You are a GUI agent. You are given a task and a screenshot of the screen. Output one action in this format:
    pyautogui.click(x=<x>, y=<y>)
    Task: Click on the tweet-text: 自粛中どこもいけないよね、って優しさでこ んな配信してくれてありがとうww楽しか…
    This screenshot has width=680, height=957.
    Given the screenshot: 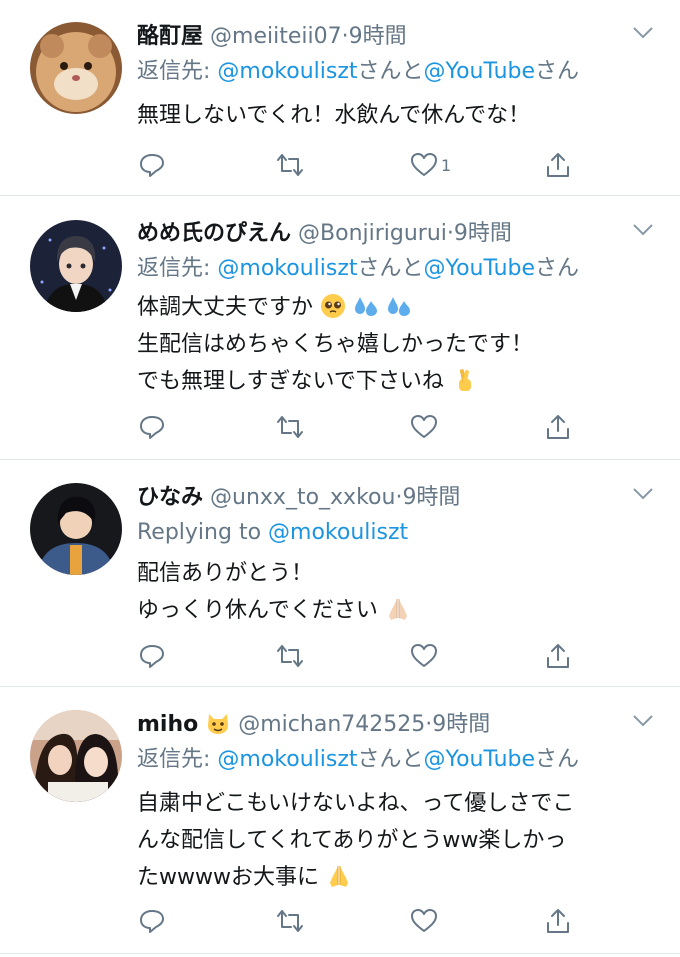 What is the action you would take?
    pyautogui.click(x=355, y=840)
    